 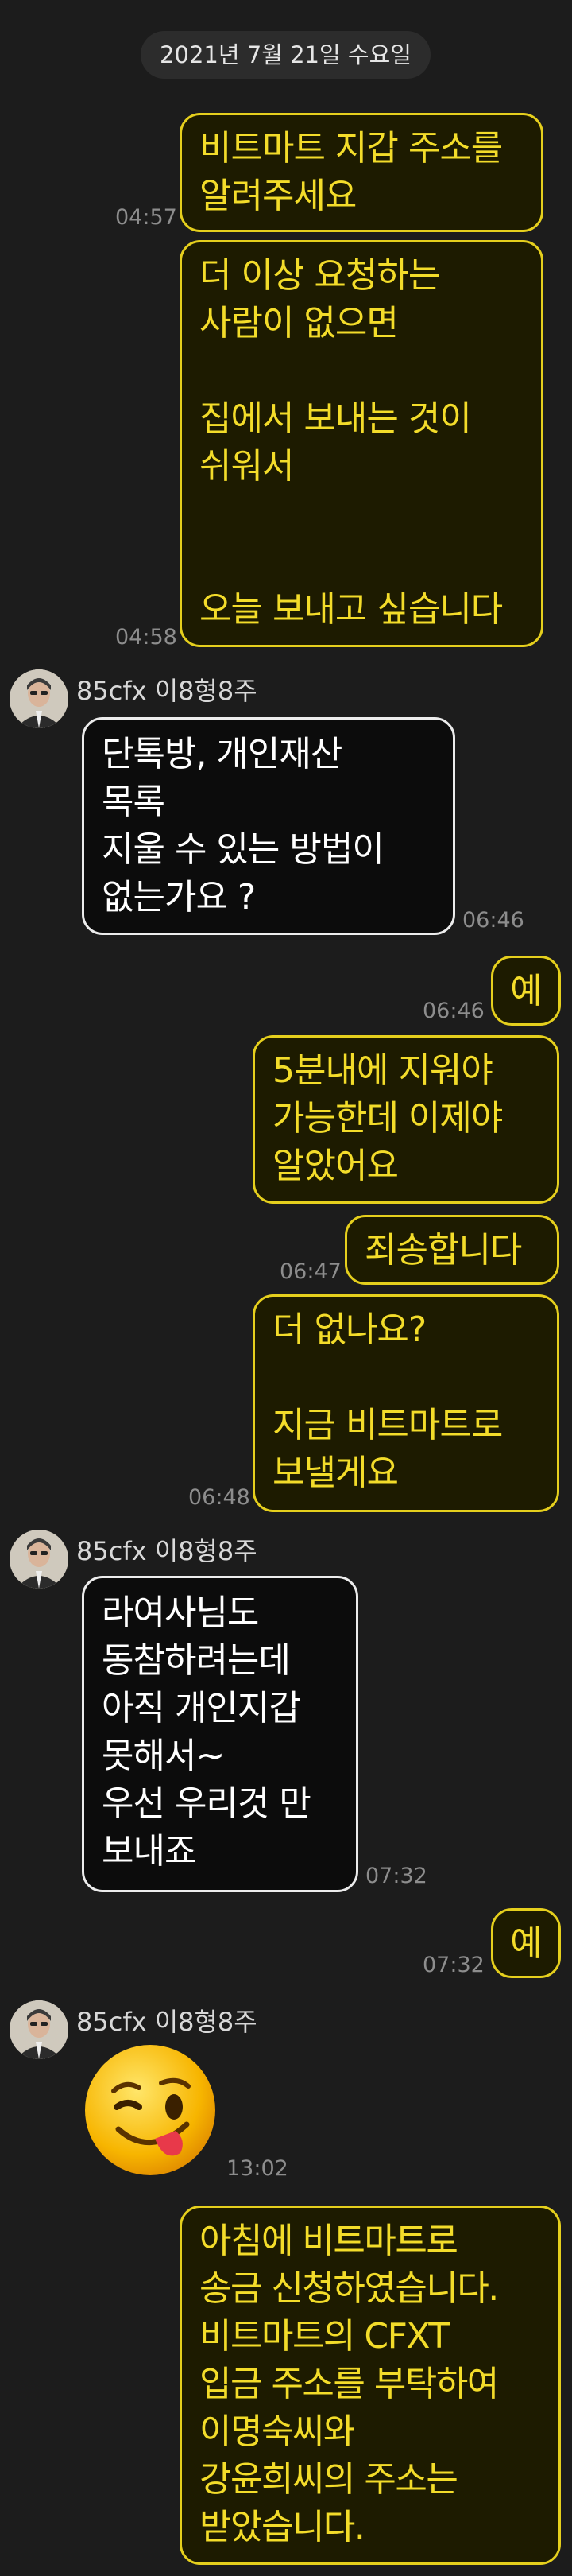 What do you see at coordinates (257, 2169) in the screenshot?
I see `message-time: 13:02` at bounding box center [257, 2169].